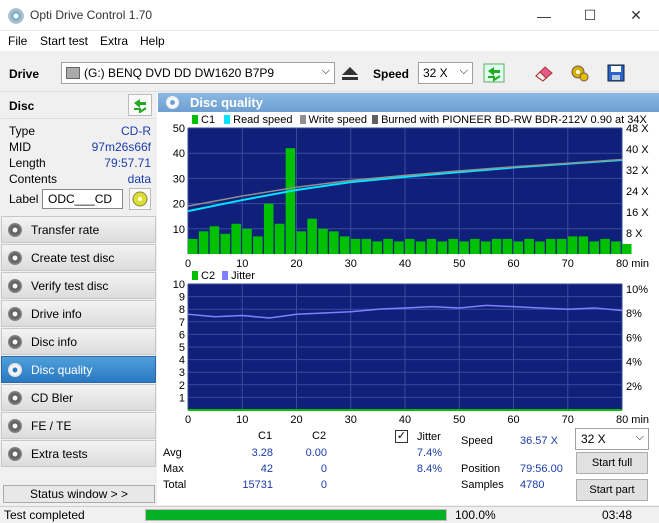 This screenshot has width=659, height=523. Describe the element at coordinates (140, 105) in the screenshot. I see `disc-refresh-button` at that location.